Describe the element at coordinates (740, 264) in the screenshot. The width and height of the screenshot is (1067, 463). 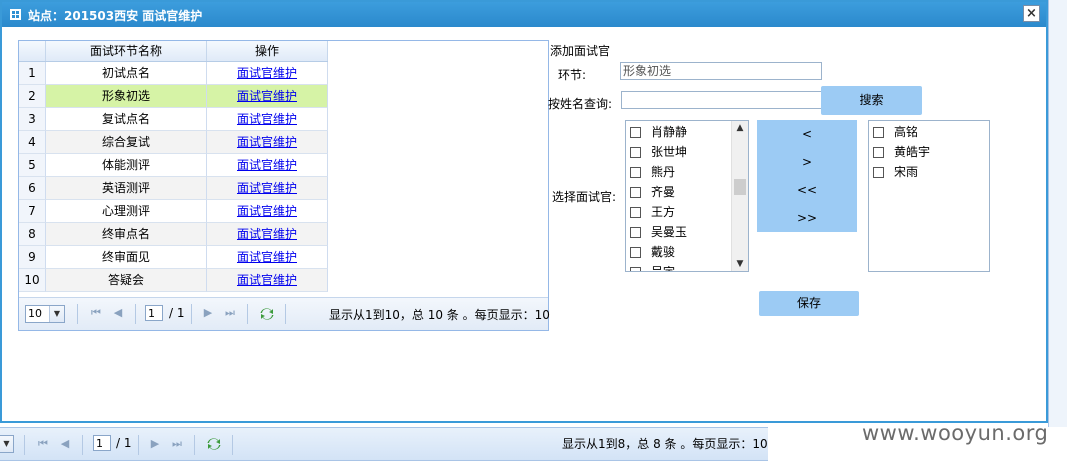
I see `chevron-down-icon: ▼` at that location.